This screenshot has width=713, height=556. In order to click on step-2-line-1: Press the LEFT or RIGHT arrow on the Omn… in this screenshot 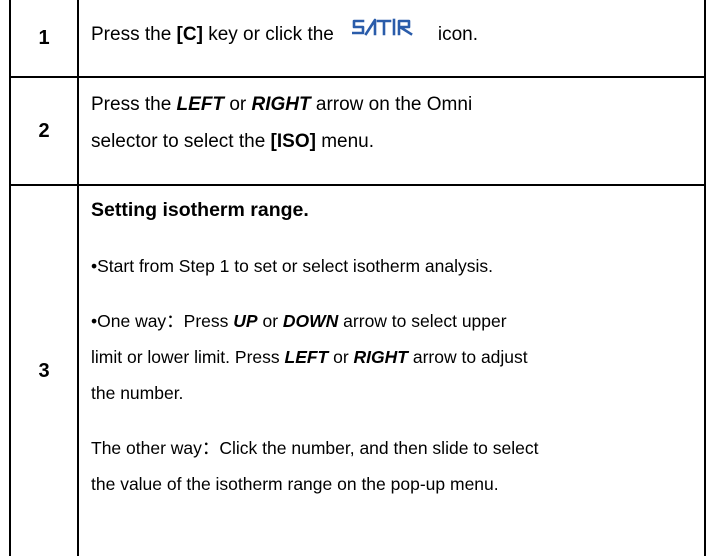, I will do `click(393, 104)`.